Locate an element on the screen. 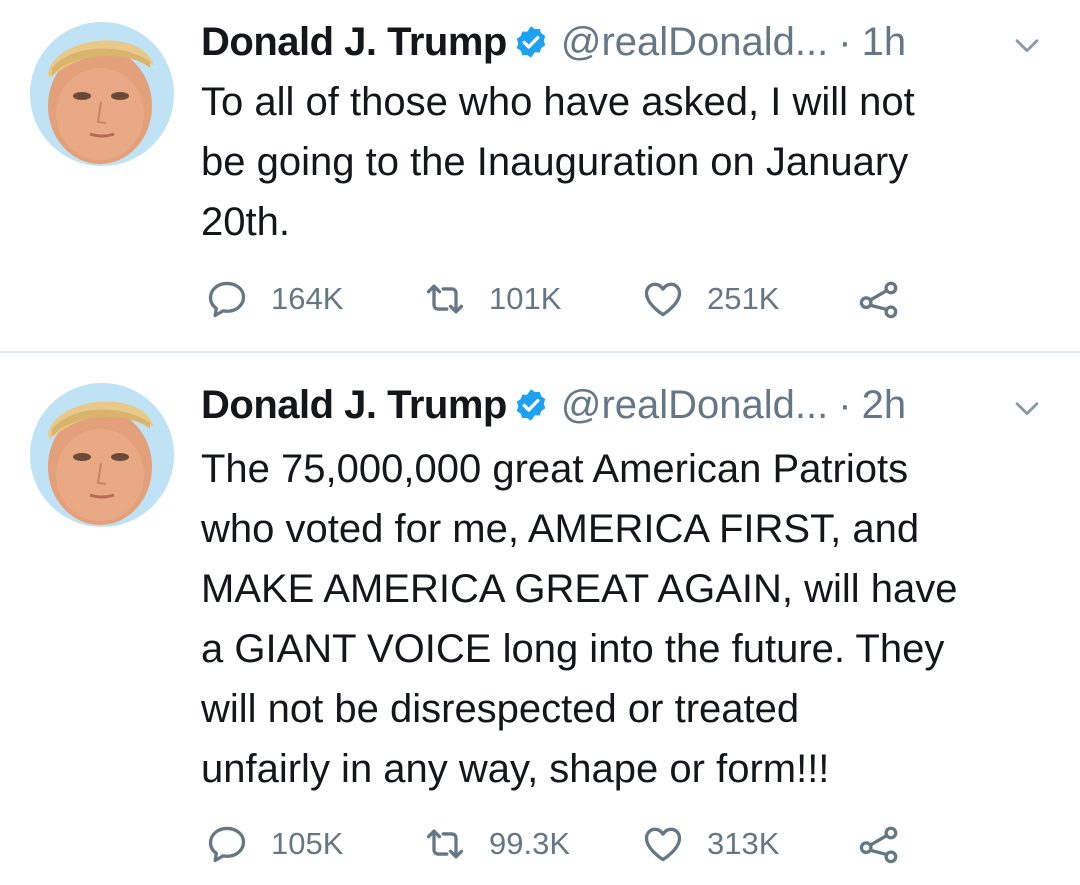 This screenshot has height=885, width=1080. retweet-count: 99.3K is located at coordinates (530, 843).